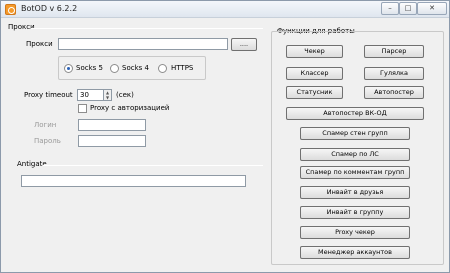 Image resolution: width=450 pixels, height=273 pixels. I want to click on app-logo-icon, so click(10, 9).